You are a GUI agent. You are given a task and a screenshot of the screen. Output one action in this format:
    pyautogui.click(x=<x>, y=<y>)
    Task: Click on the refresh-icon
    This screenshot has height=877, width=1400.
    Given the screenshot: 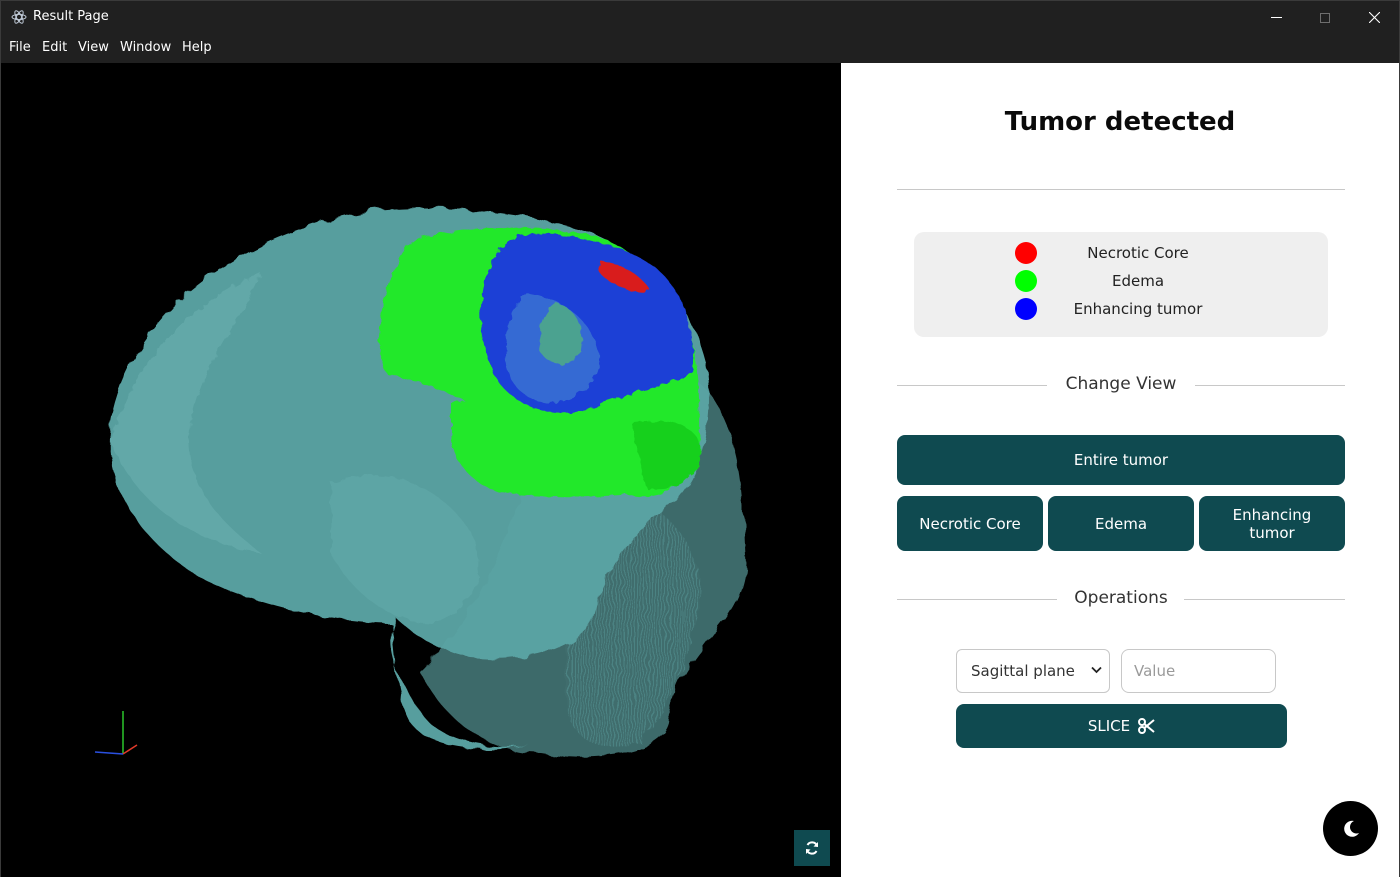 What is the action you would take?
    pyautogui.click(x=812, y=848)
    